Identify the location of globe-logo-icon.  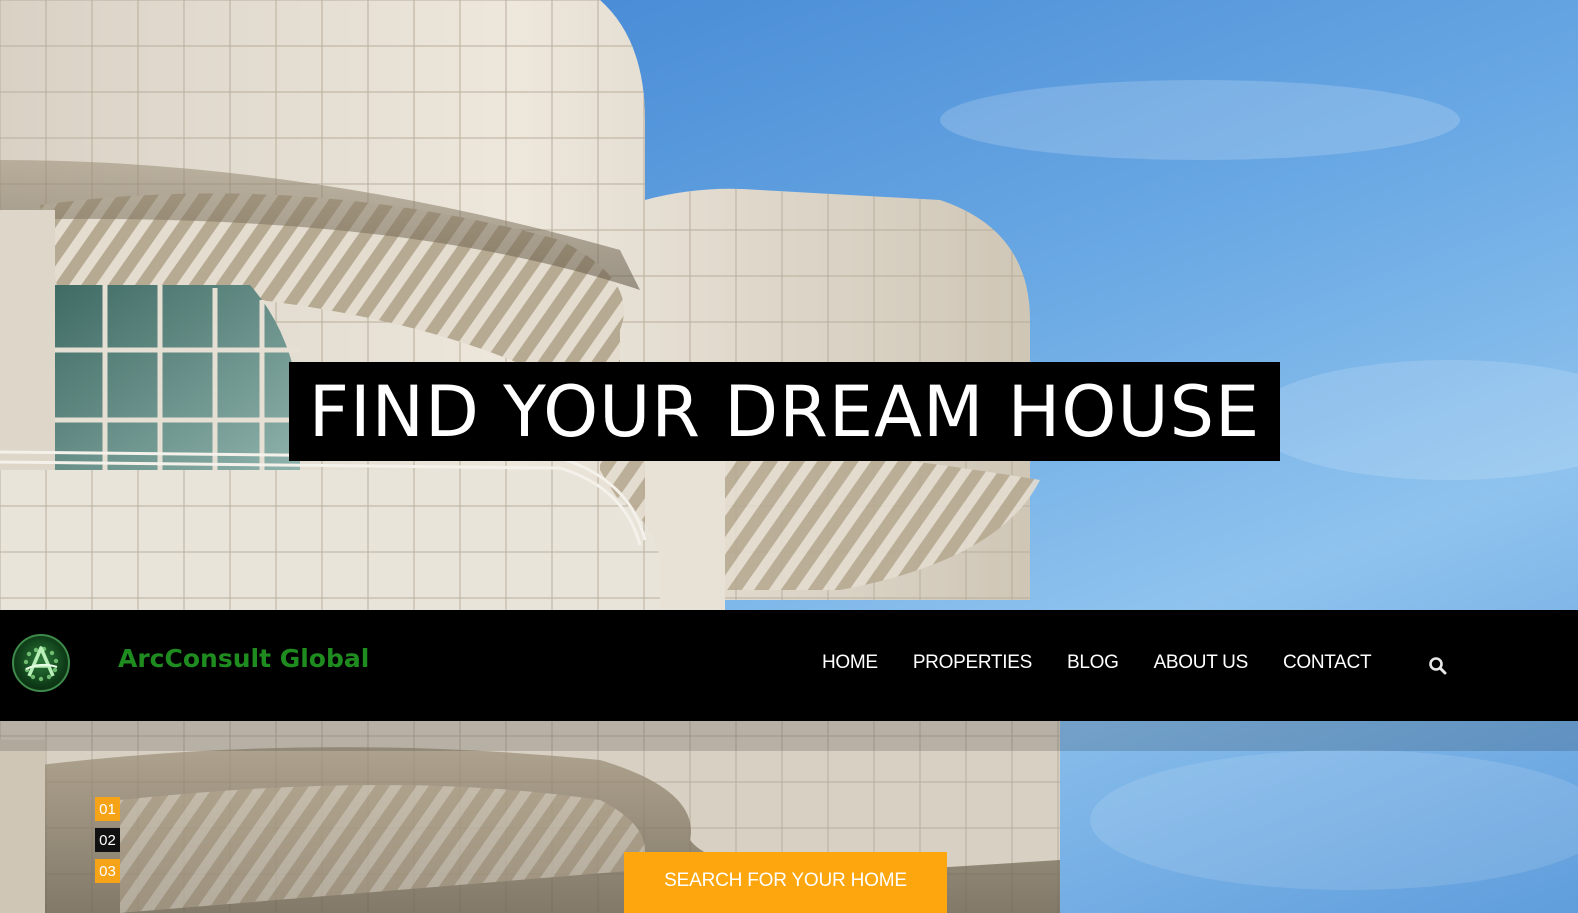
(41, 664).